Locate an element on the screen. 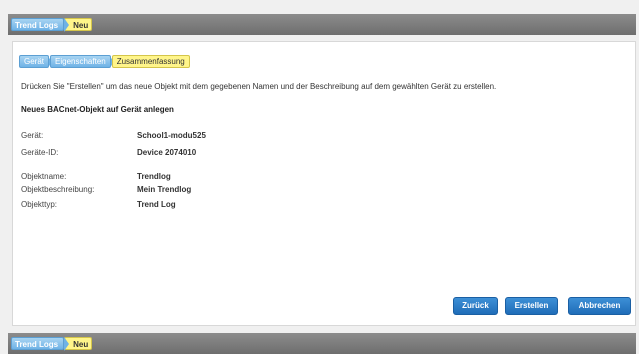  section-title: Neues BACnet-Objekt auf Gerät anlegen is located at coordinates (97, 109).